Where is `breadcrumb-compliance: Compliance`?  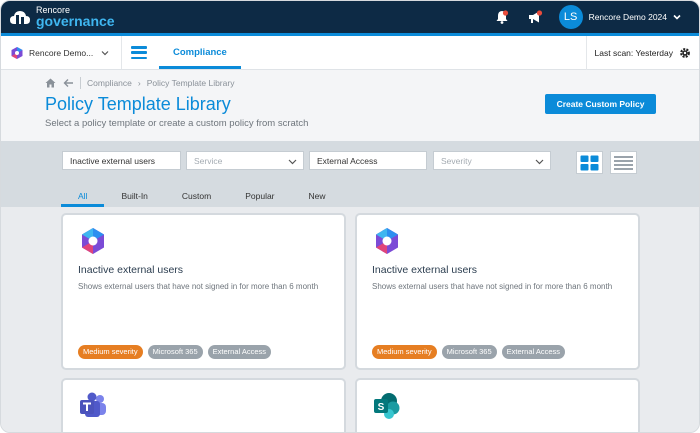 breadcrumb-compliance: Compliance is located at coordinates (109, 83).